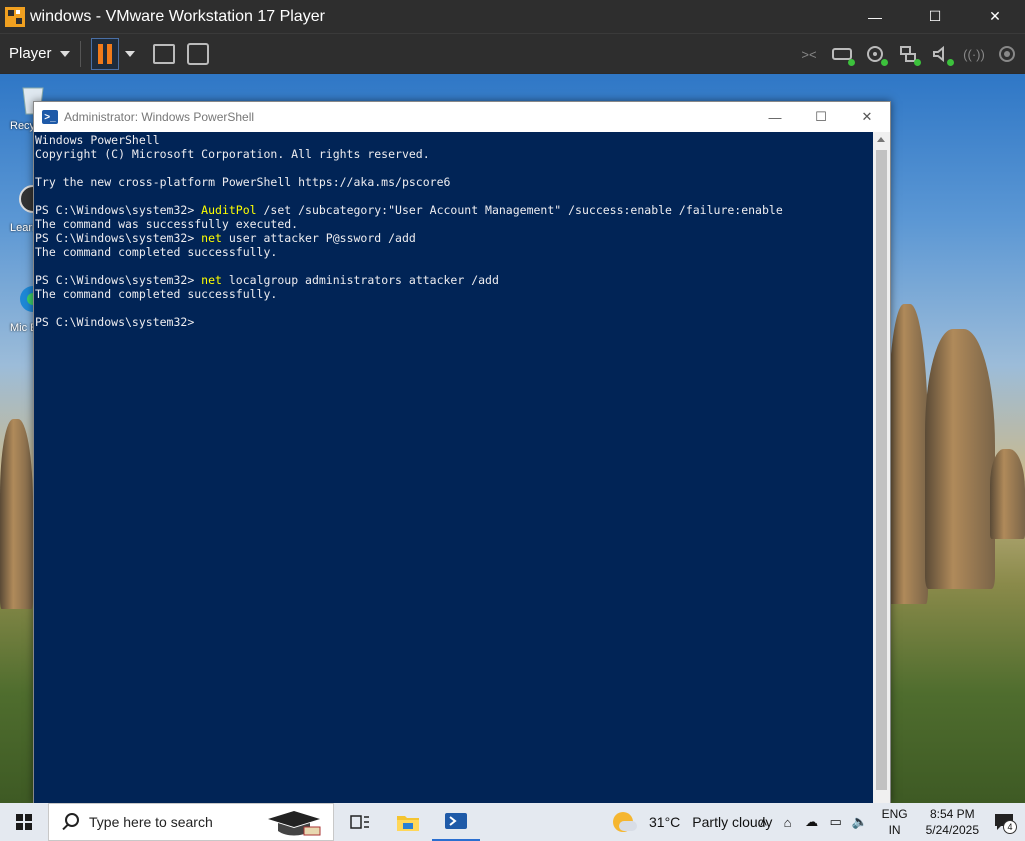  I want to click on scrollbar-thumb, so click(881, 470).